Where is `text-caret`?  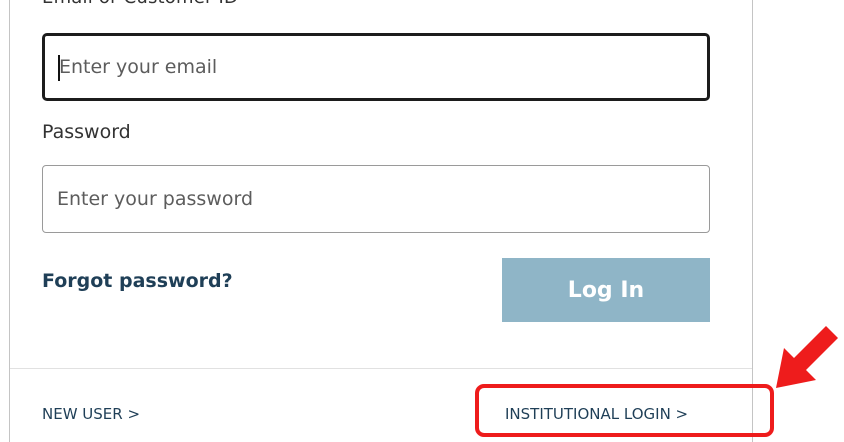 text-caret is located at coordinates (59, 68).